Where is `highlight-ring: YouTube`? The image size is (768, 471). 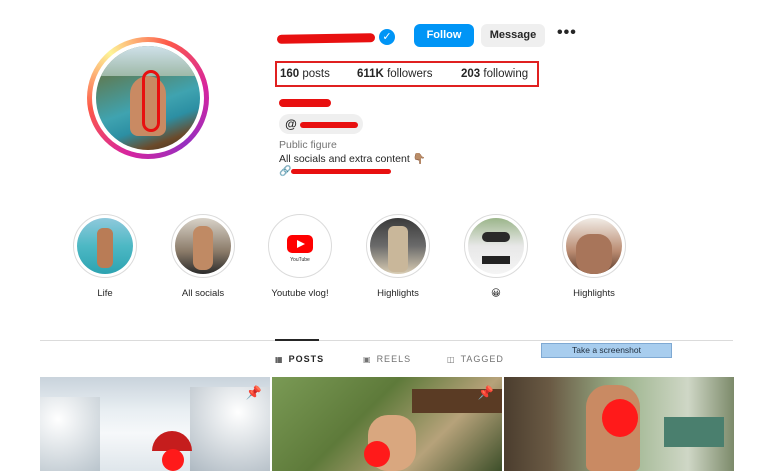 highlight-ring: YouTube is located at coordinates (300, 246).